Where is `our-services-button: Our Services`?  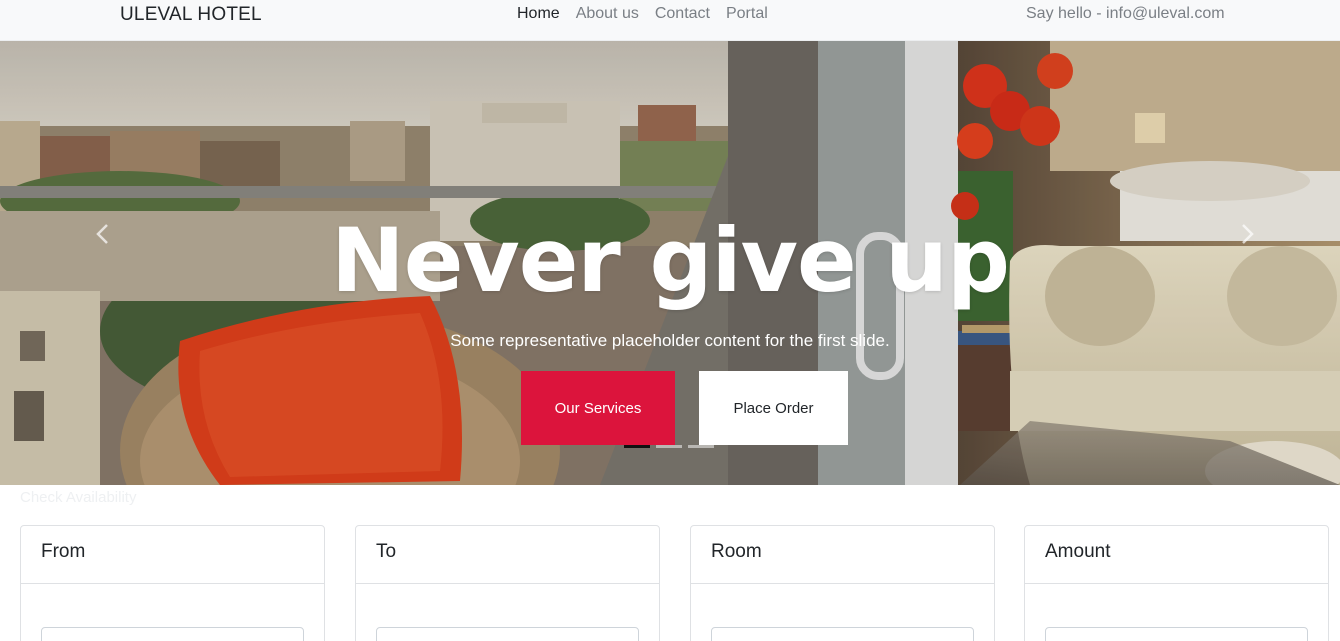
our-services-button: Our Services is located at coordinates (598, 408).